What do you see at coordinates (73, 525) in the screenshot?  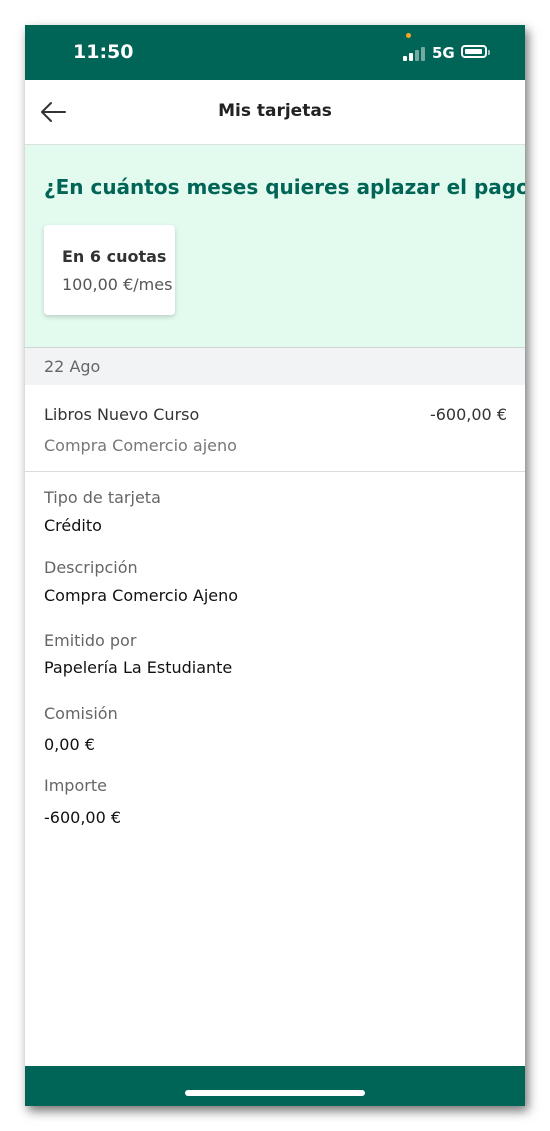 I see `detail-value-card-type: Crédito` at bounding box center [73, 525].